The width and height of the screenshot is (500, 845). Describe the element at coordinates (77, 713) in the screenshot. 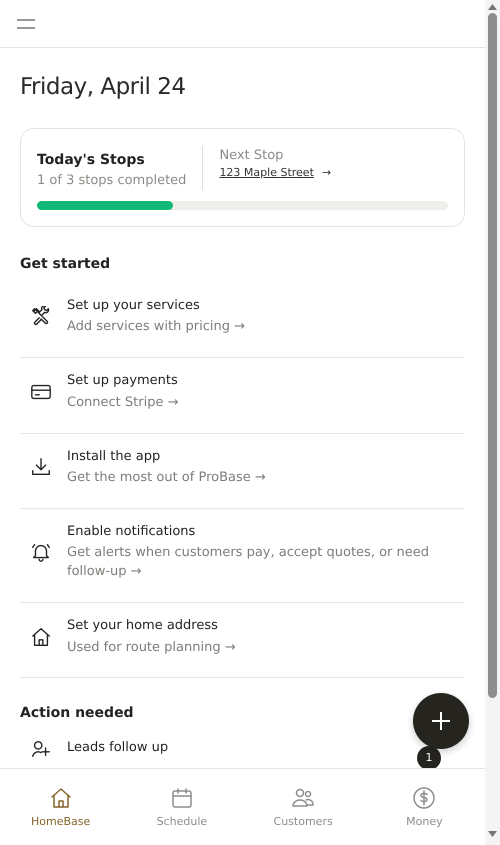

I see `section-heading: Action needed` at that location.